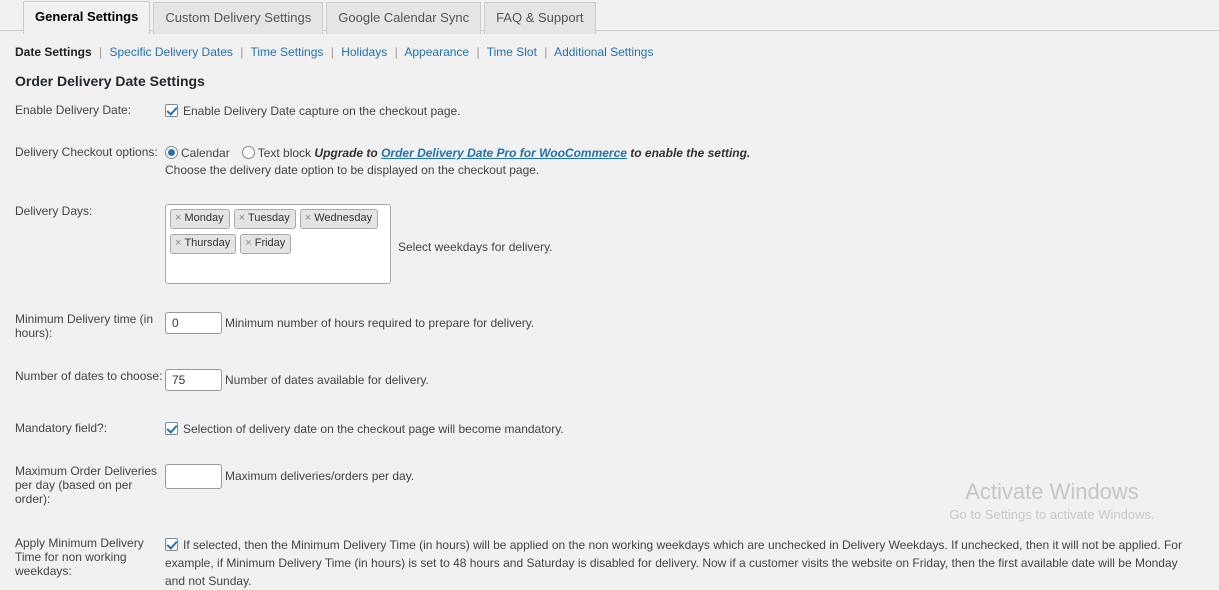 The image size is (1219, 590). Describe the element at coordinates (53, 52) in the screenshot. I see `subnav-item-date-settings: Date Settings` at that location.